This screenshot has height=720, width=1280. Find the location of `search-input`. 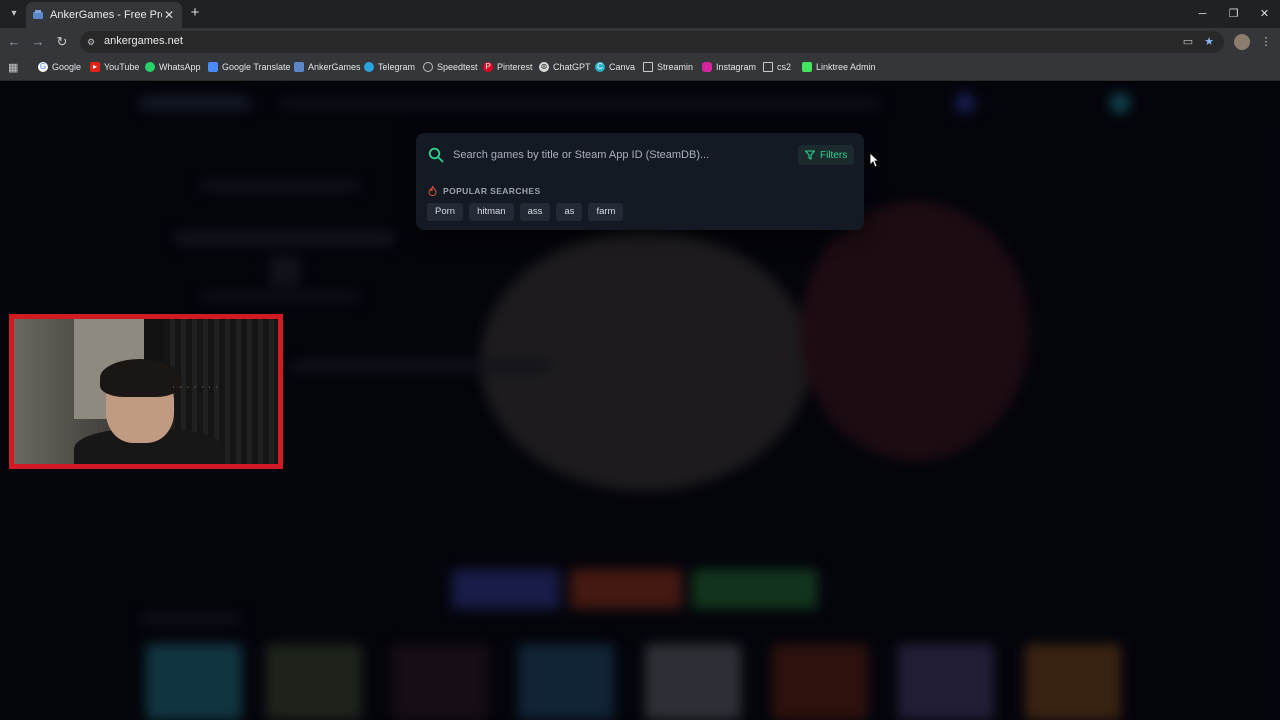

search-input is located at coordinates (623, 155).